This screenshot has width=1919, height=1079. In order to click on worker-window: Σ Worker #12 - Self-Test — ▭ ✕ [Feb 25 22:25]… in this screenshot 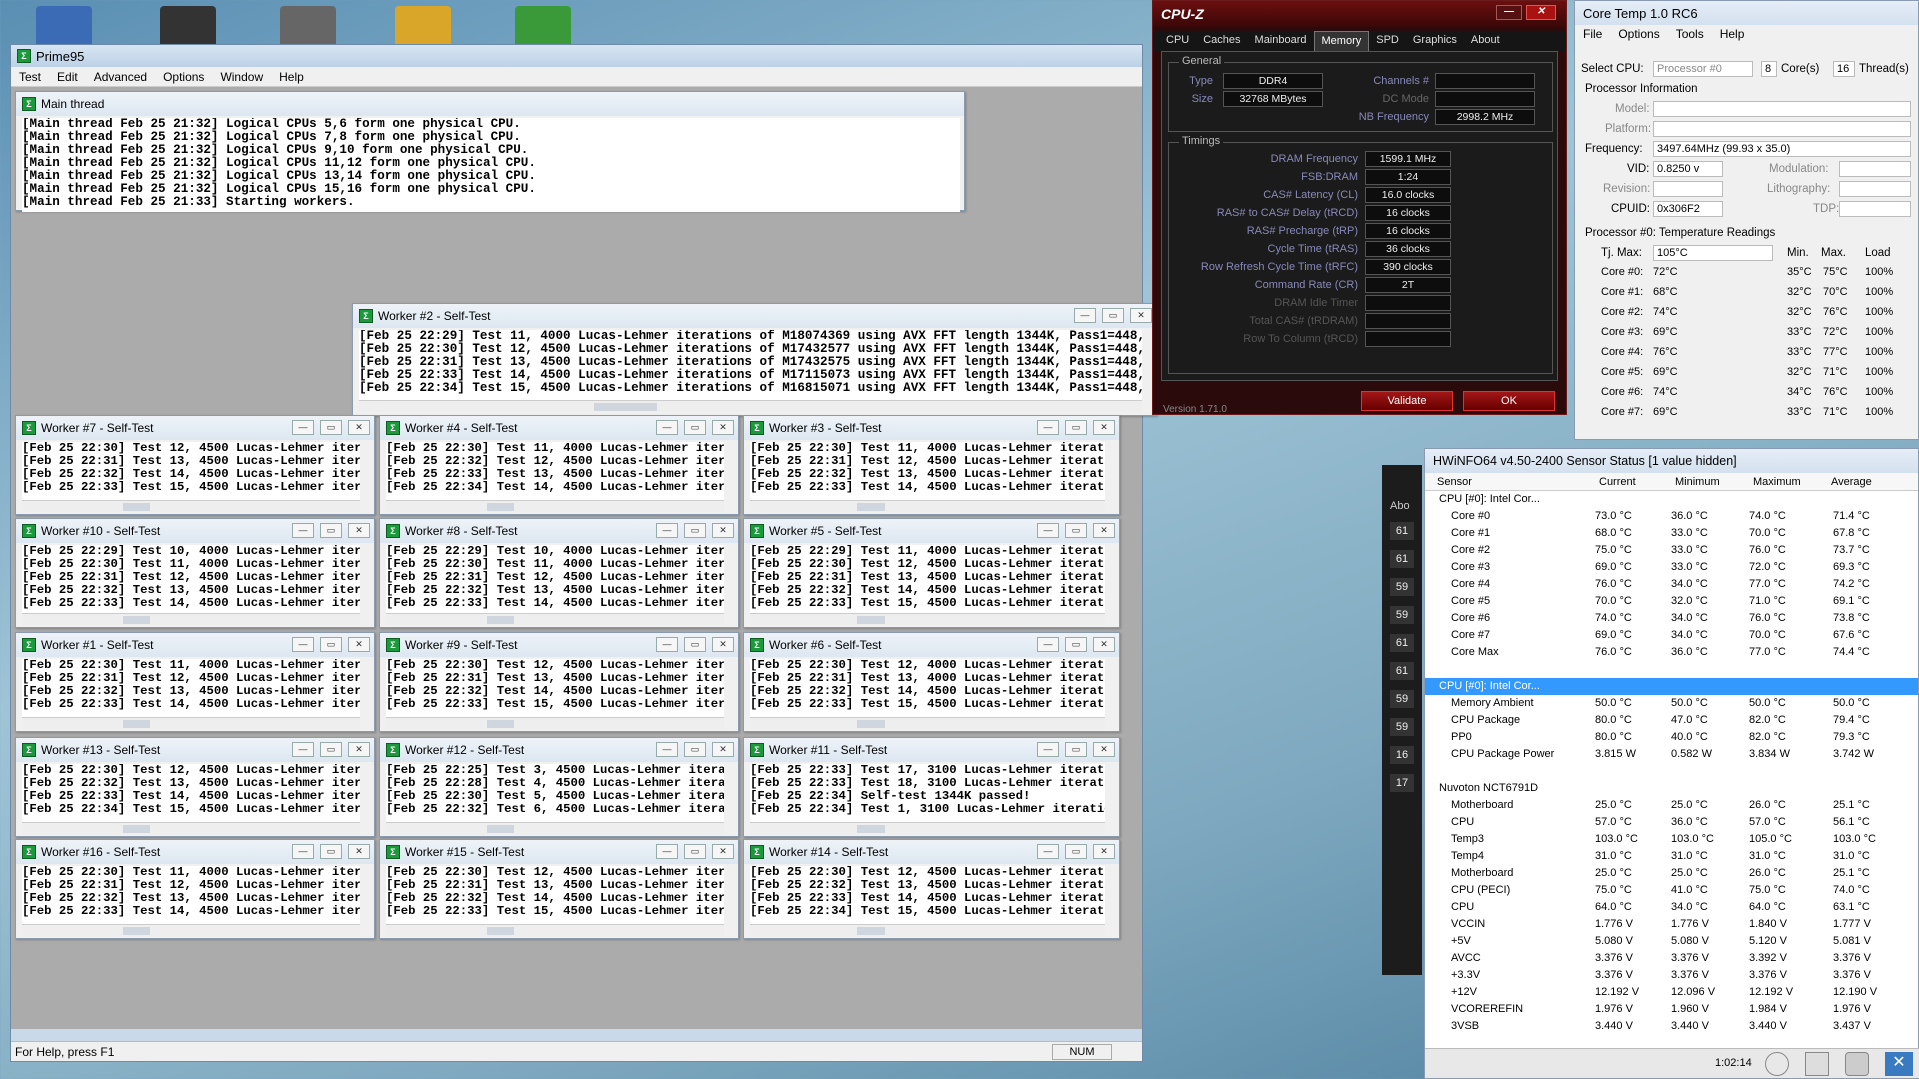, I will do `click(559, 787)`.